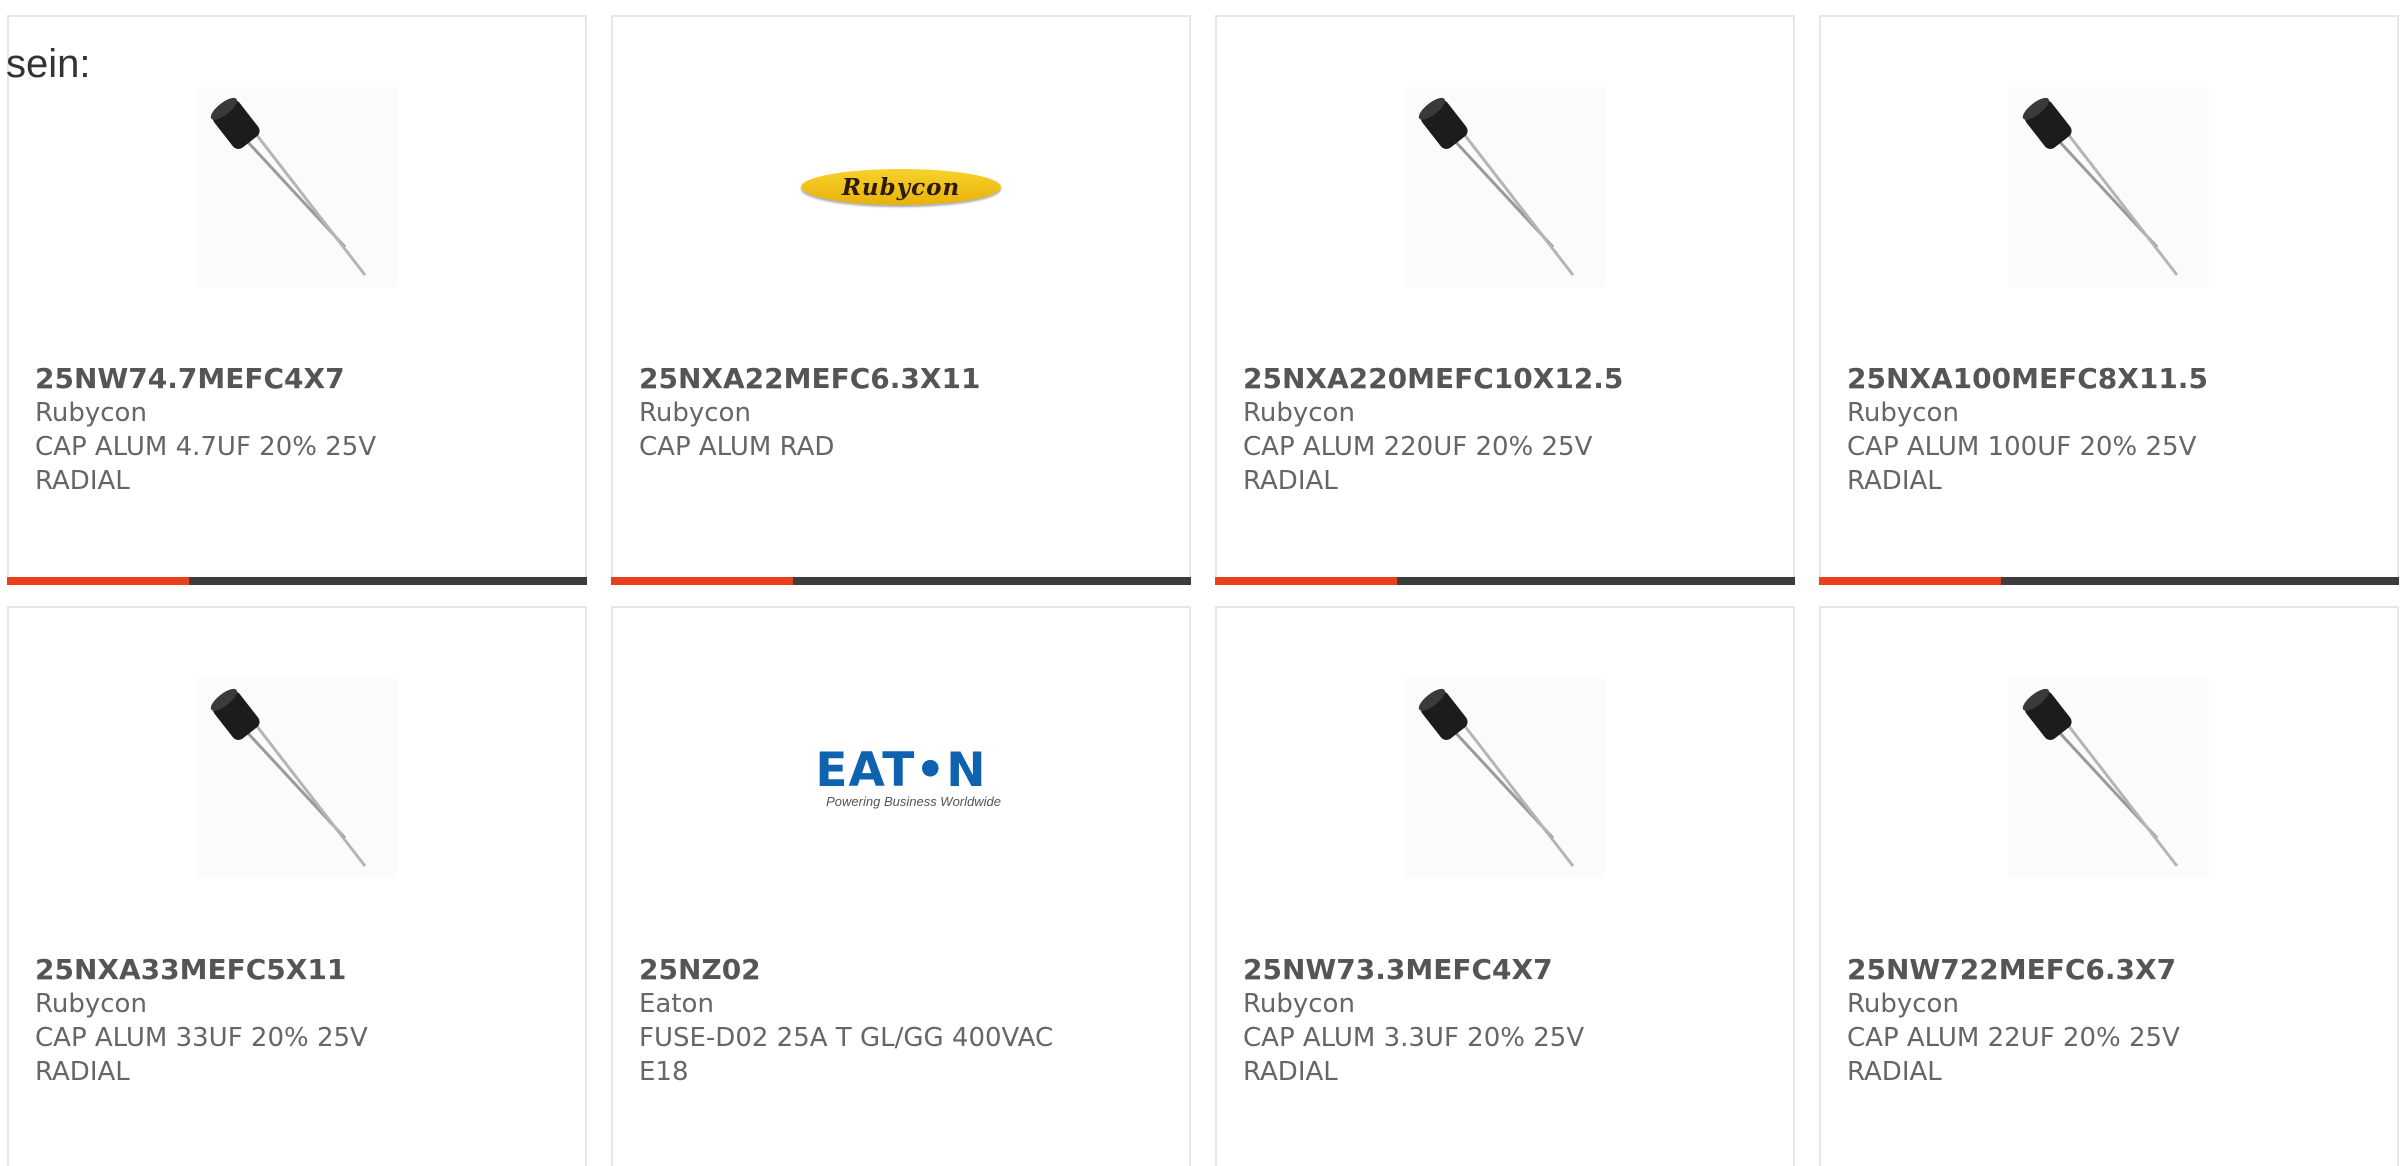 The height and width of the screenshot is (1166, 2400). Describe the element at coordinates (1508, 379) in the screenshot. I see `part-number: 25NXA220MEFC10X12.5` at that location.